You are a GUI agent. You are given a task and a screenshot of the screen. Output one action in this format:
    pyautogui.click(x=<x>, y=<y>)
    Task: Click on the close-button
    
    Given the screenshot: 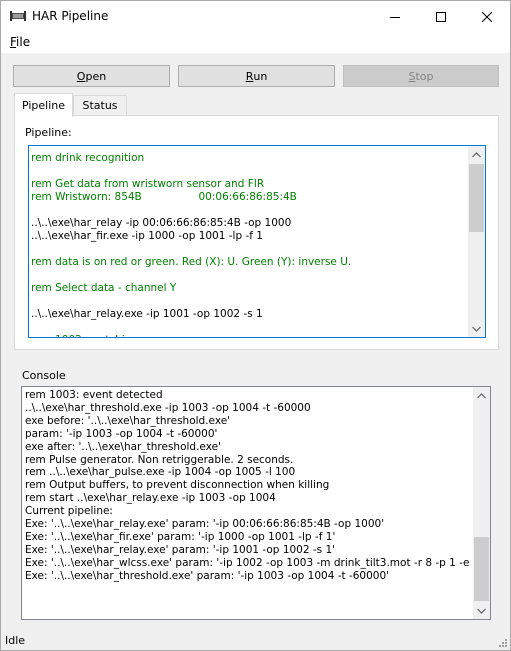 What is the action you would take?
    pyautogui.click(x=487, y=16)
    